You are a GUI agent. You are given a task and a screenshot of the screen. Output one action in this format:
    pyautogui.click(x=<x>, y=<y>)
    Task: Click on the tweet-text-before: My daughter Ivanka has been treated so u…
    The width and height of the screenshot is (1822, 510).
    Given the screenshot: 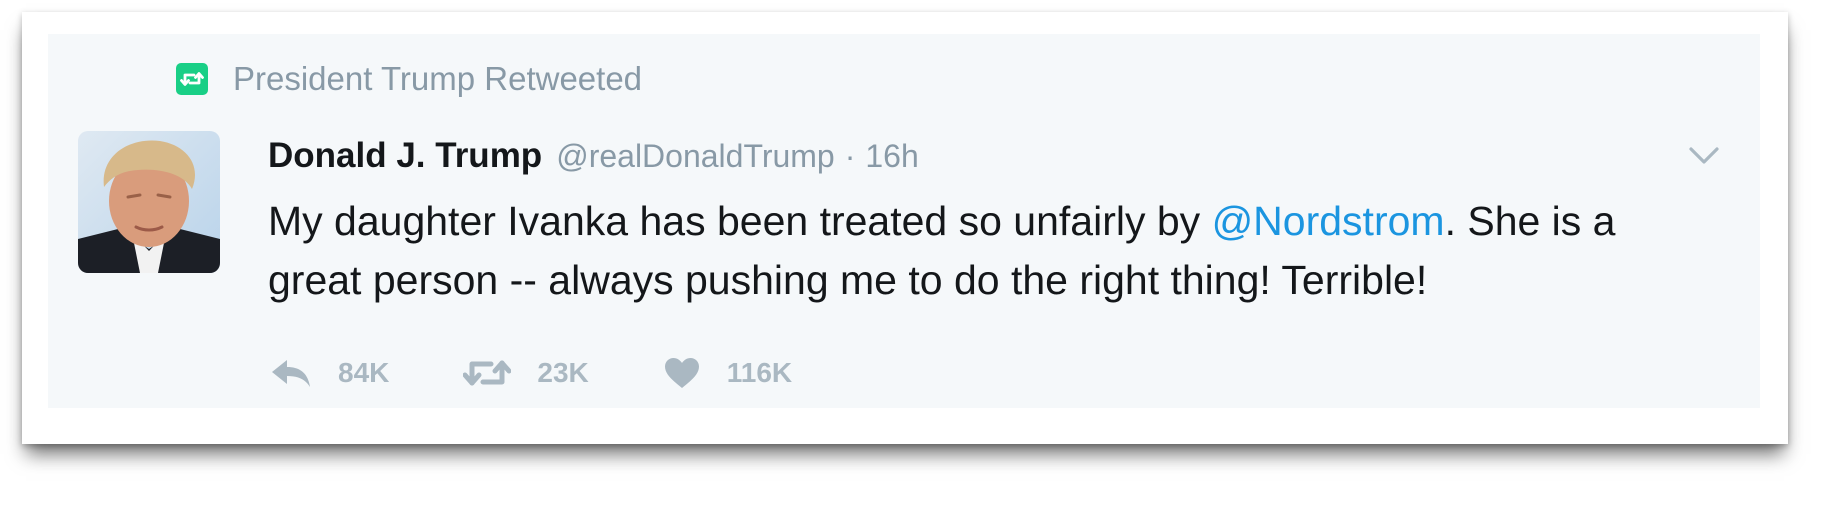 What is the action you would take?
    pyautogui.click(x=740, y=221)
    